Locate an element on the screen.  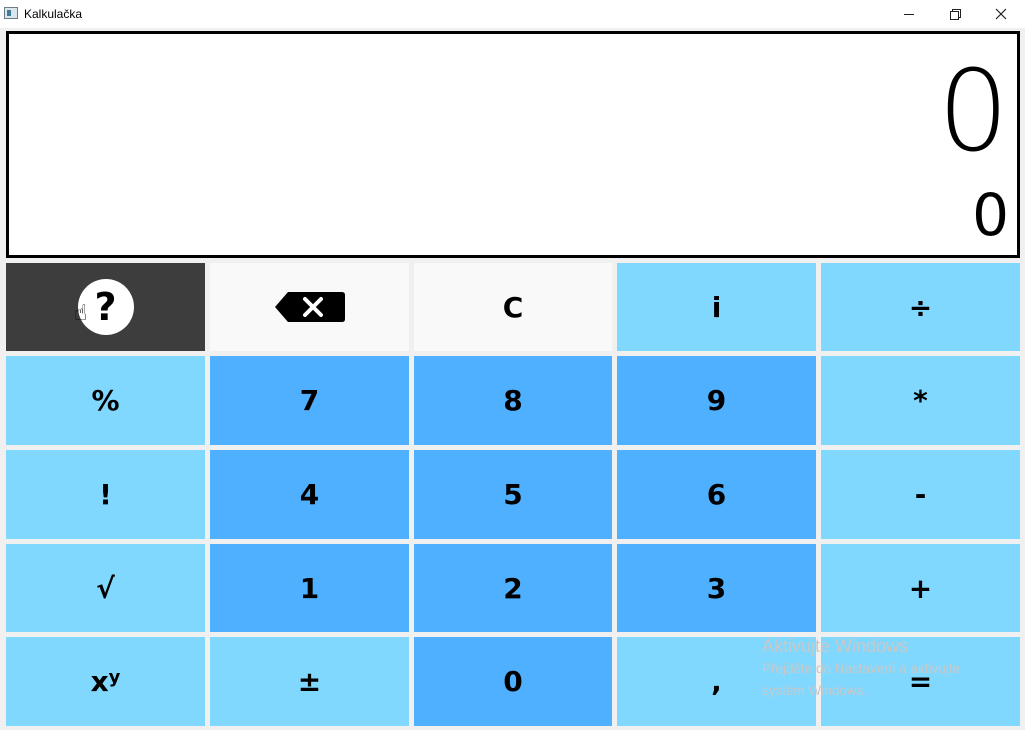
subtract-button: - is located at coordinates (920, 494).